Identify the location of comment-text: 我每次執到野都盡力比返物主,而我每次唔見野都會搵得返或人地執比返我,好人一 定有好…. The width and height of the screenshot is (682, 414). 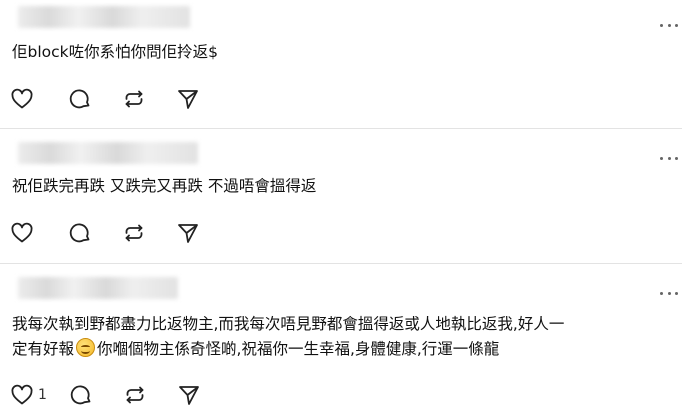
(343, 337).